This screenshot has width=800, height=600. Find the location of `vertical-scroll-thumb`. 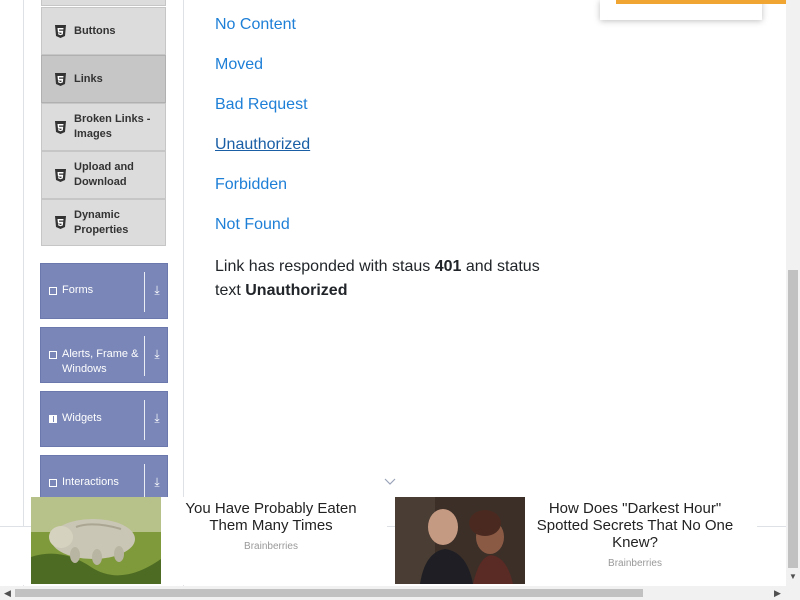

vertical-scroll-thumb is located at coordinates (793, 419).